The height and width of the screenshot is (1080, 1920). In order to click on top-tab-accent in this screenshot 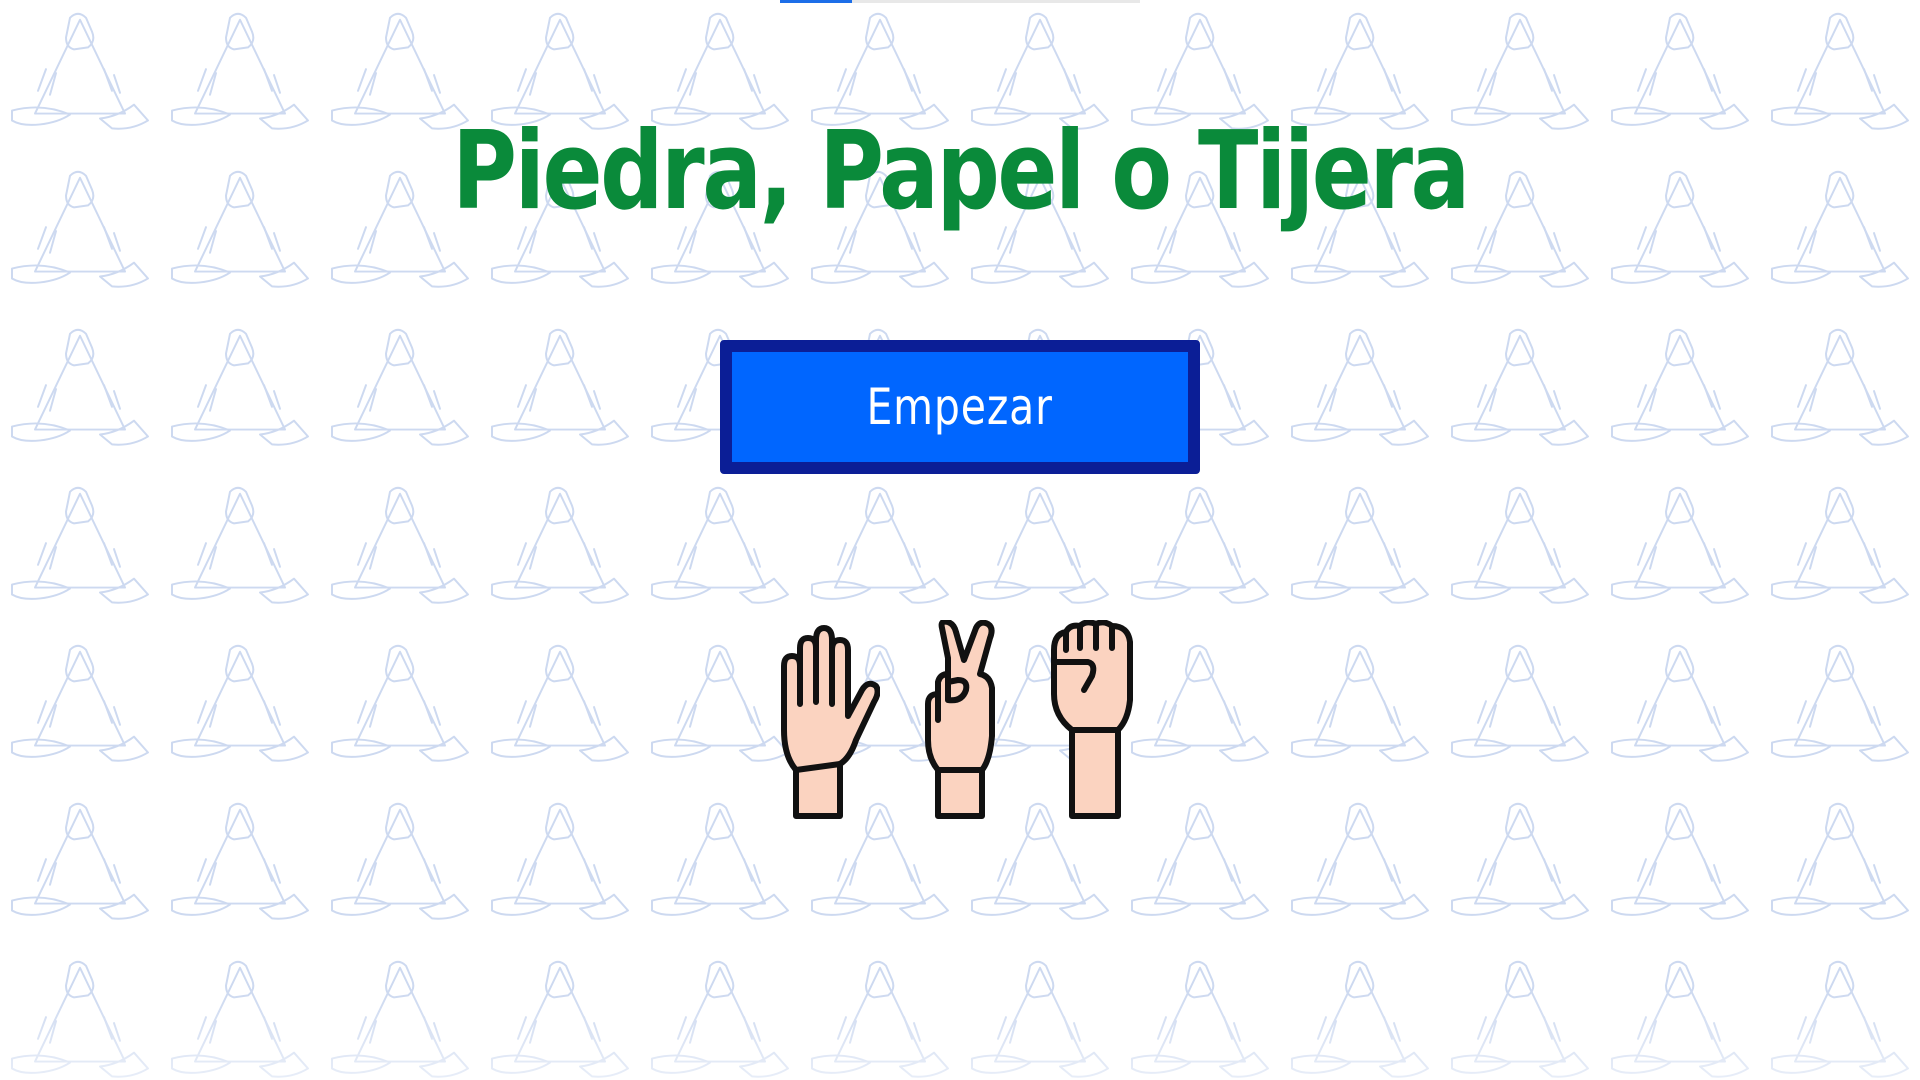, I will do `click(816, 1)`.